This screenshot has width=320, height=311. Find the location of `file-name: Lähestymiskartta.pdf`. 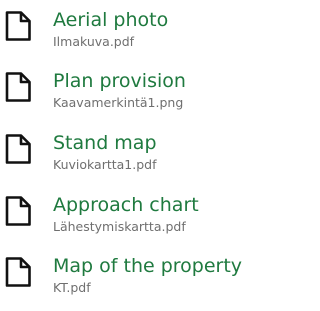

file-name: Lähestymiskartta.pdf is located at coordinates (119, 226).